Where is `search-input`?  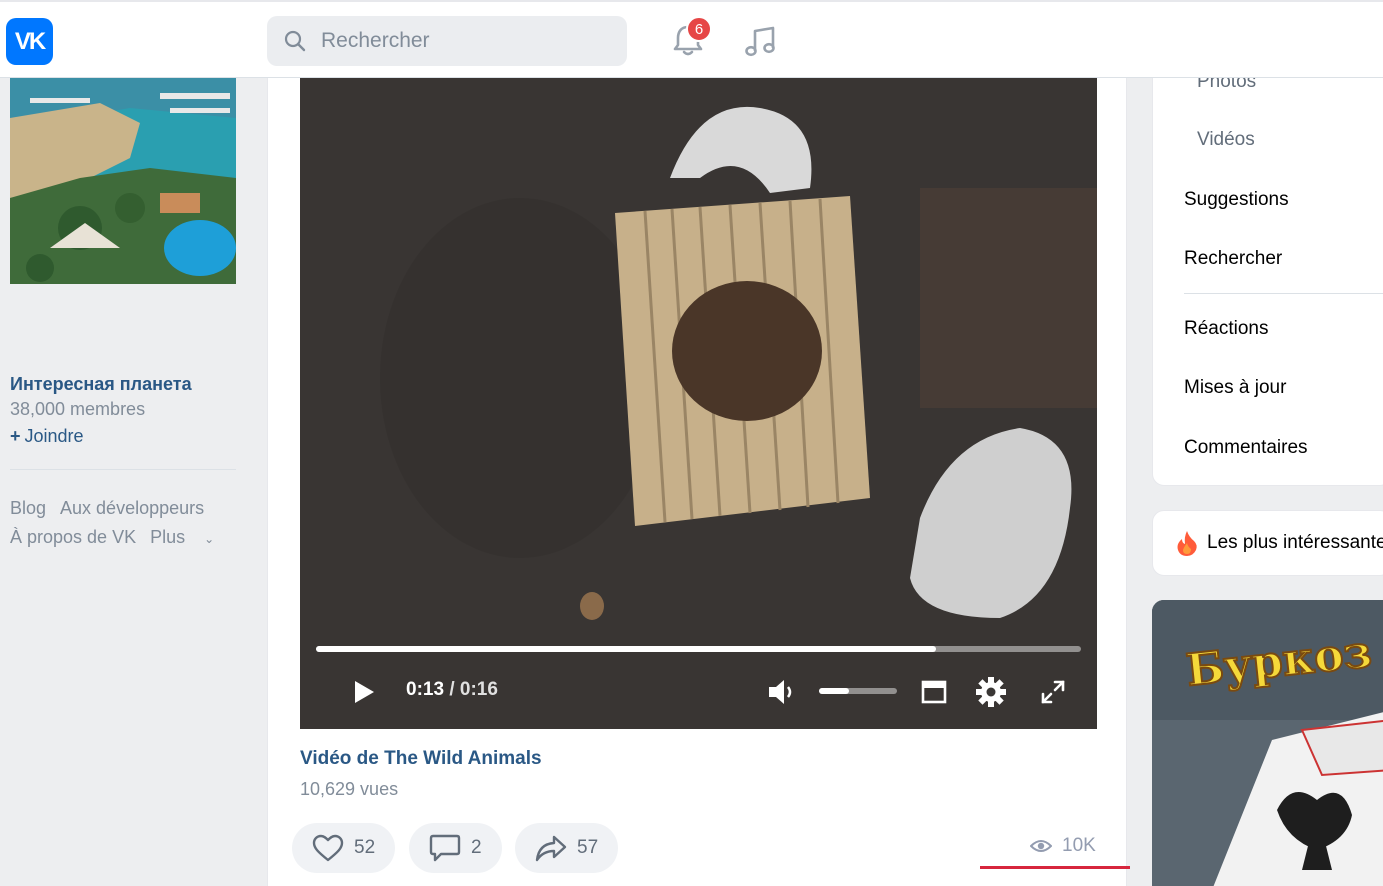 search-input is located at coordinates (461, 41).